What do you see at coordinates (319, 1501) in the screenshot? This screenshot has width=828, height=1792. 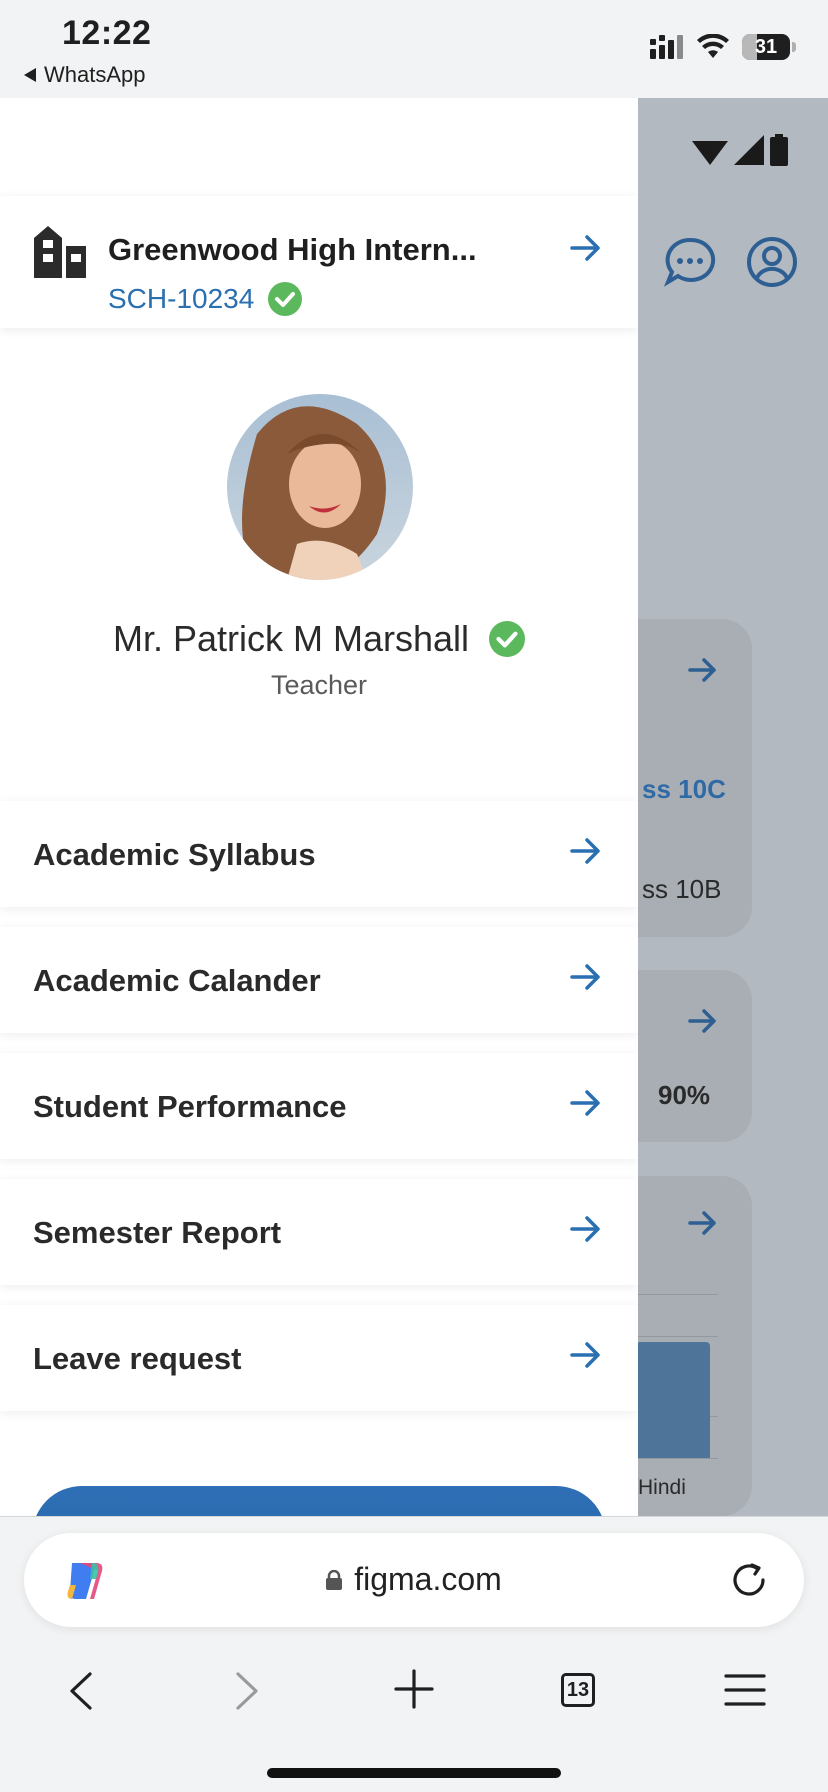 I see `drawer-primary-button` at bounding box center [319, 1501].